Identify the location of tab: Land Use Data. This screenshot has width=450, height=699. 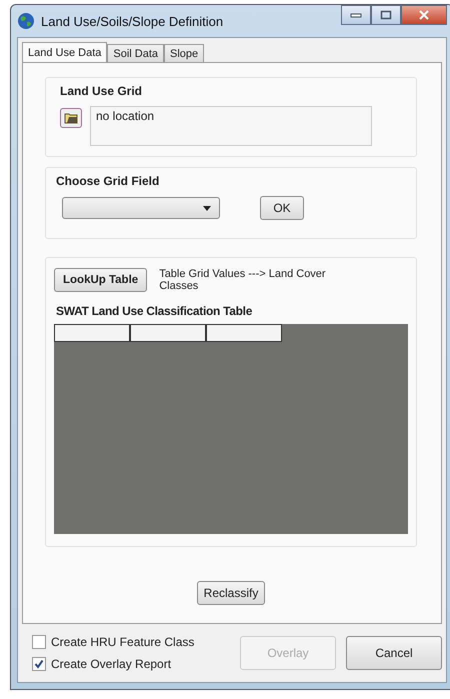
(65, 52).